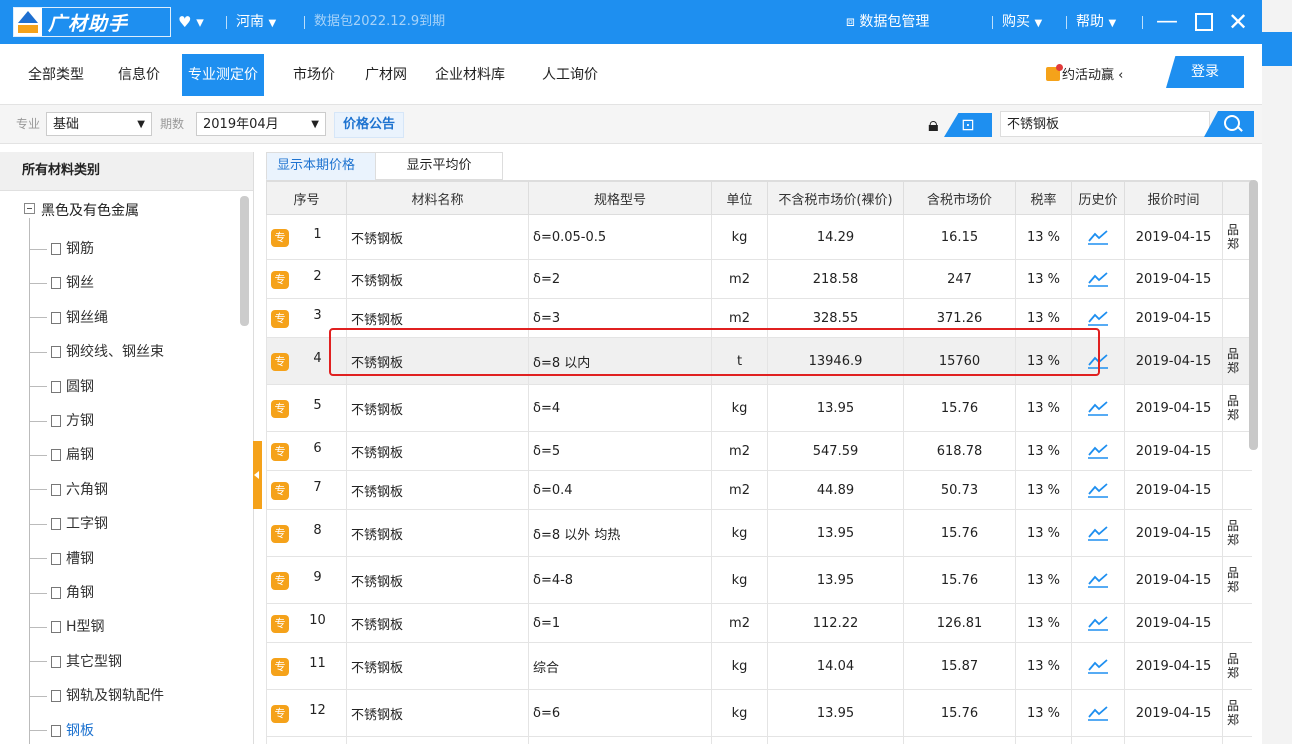  What do you see at coordinates (68, 523) in the screenshot?
I see `tree-item: 工字钢` at bounding box center [68, 523].